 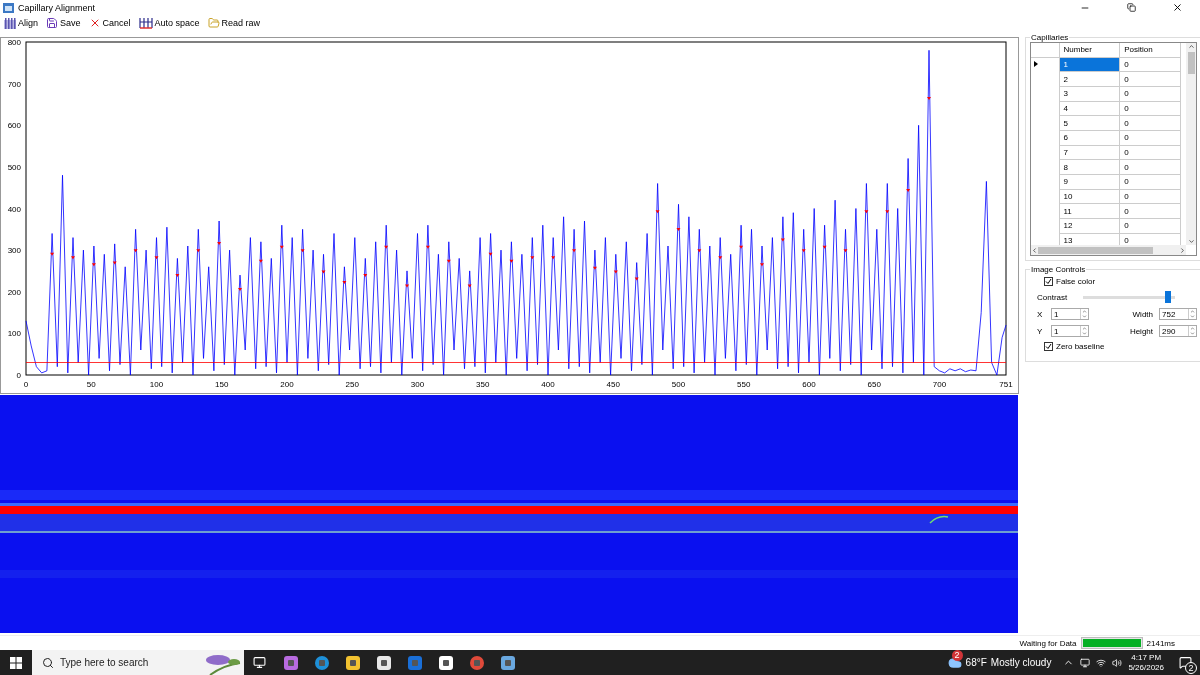 What do you see at coordinates (1089, 50) in the screenshot?
I see `column-header: Number` at bounding box center [1089, 50].